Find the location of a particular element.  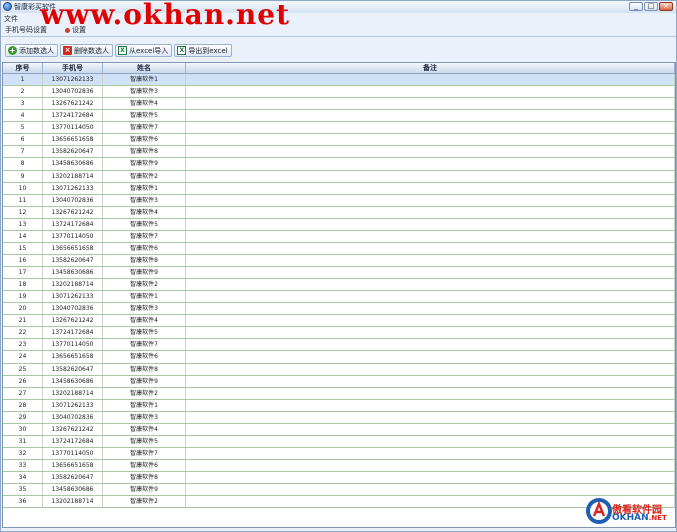

table-row: 33 13656651658 智康软件6 is located at coordinates (339, 466).